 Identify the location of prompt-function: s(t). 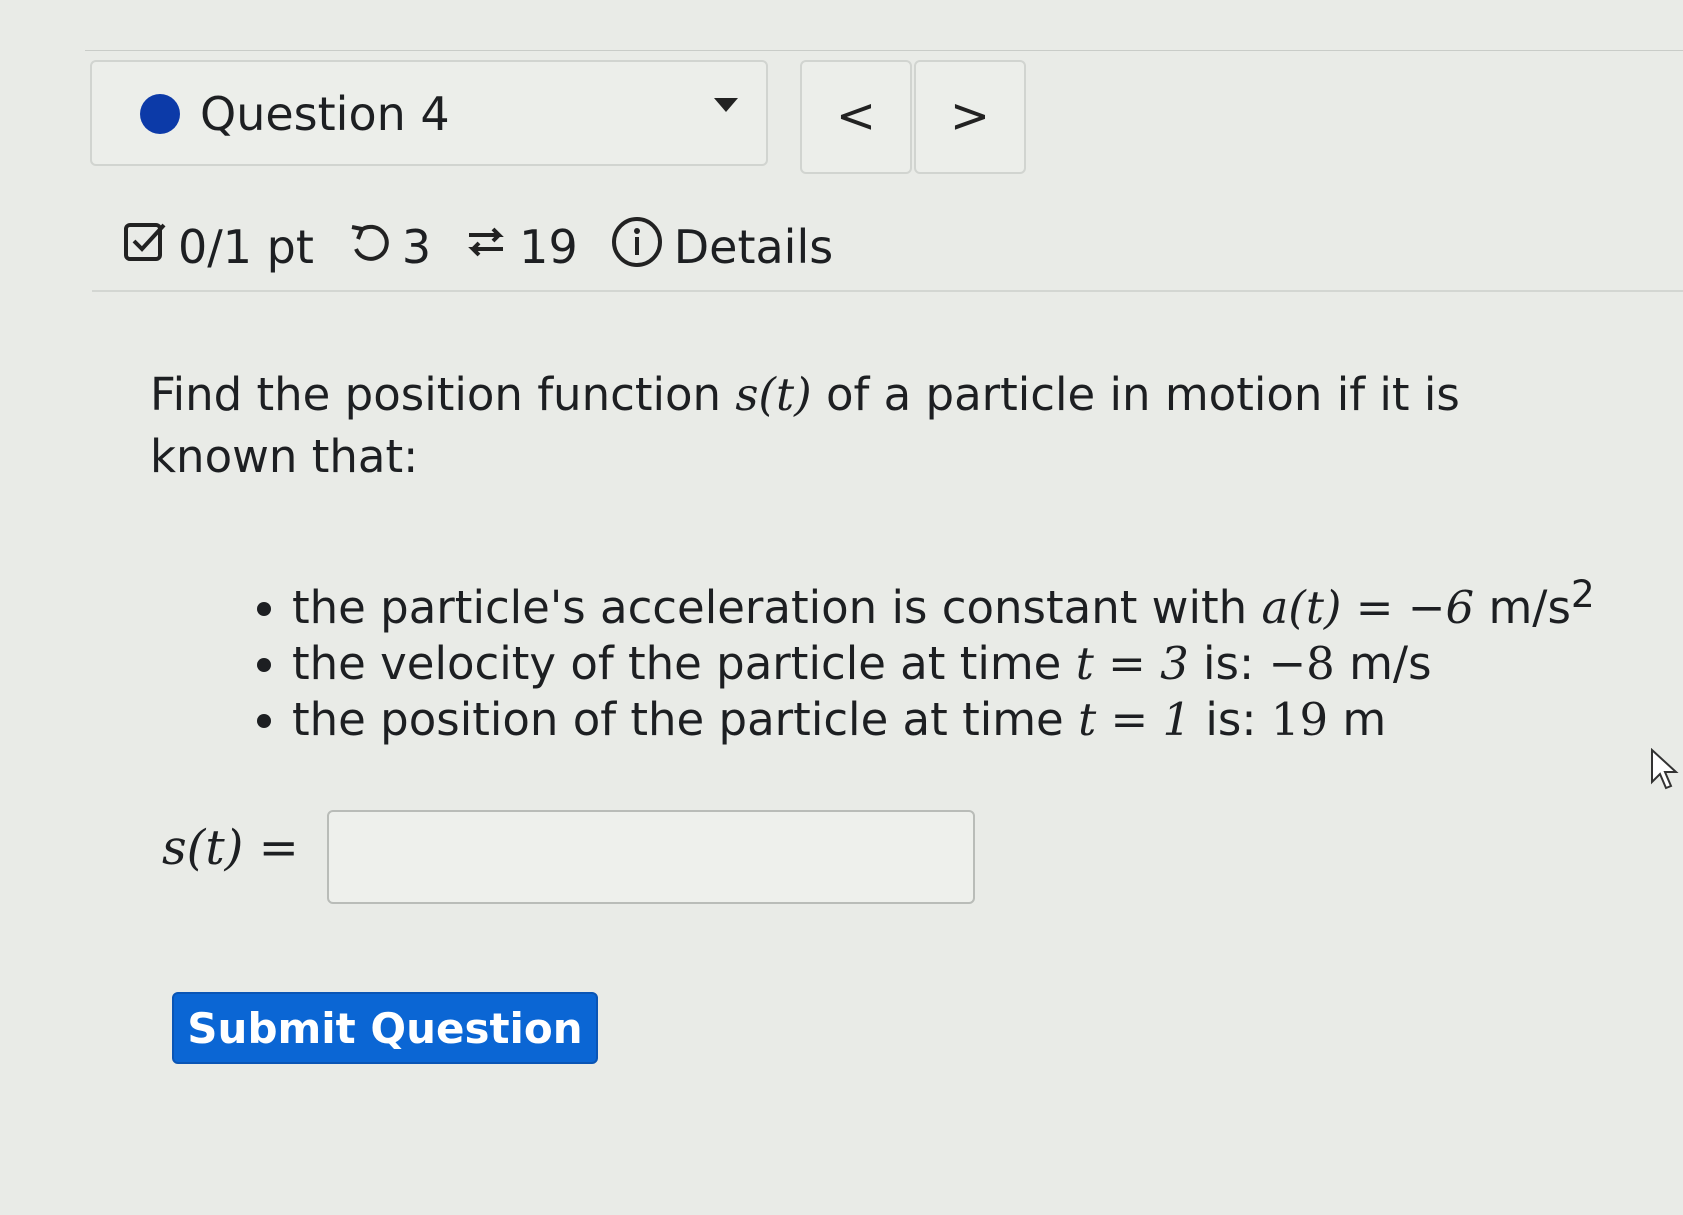
(773, 394).